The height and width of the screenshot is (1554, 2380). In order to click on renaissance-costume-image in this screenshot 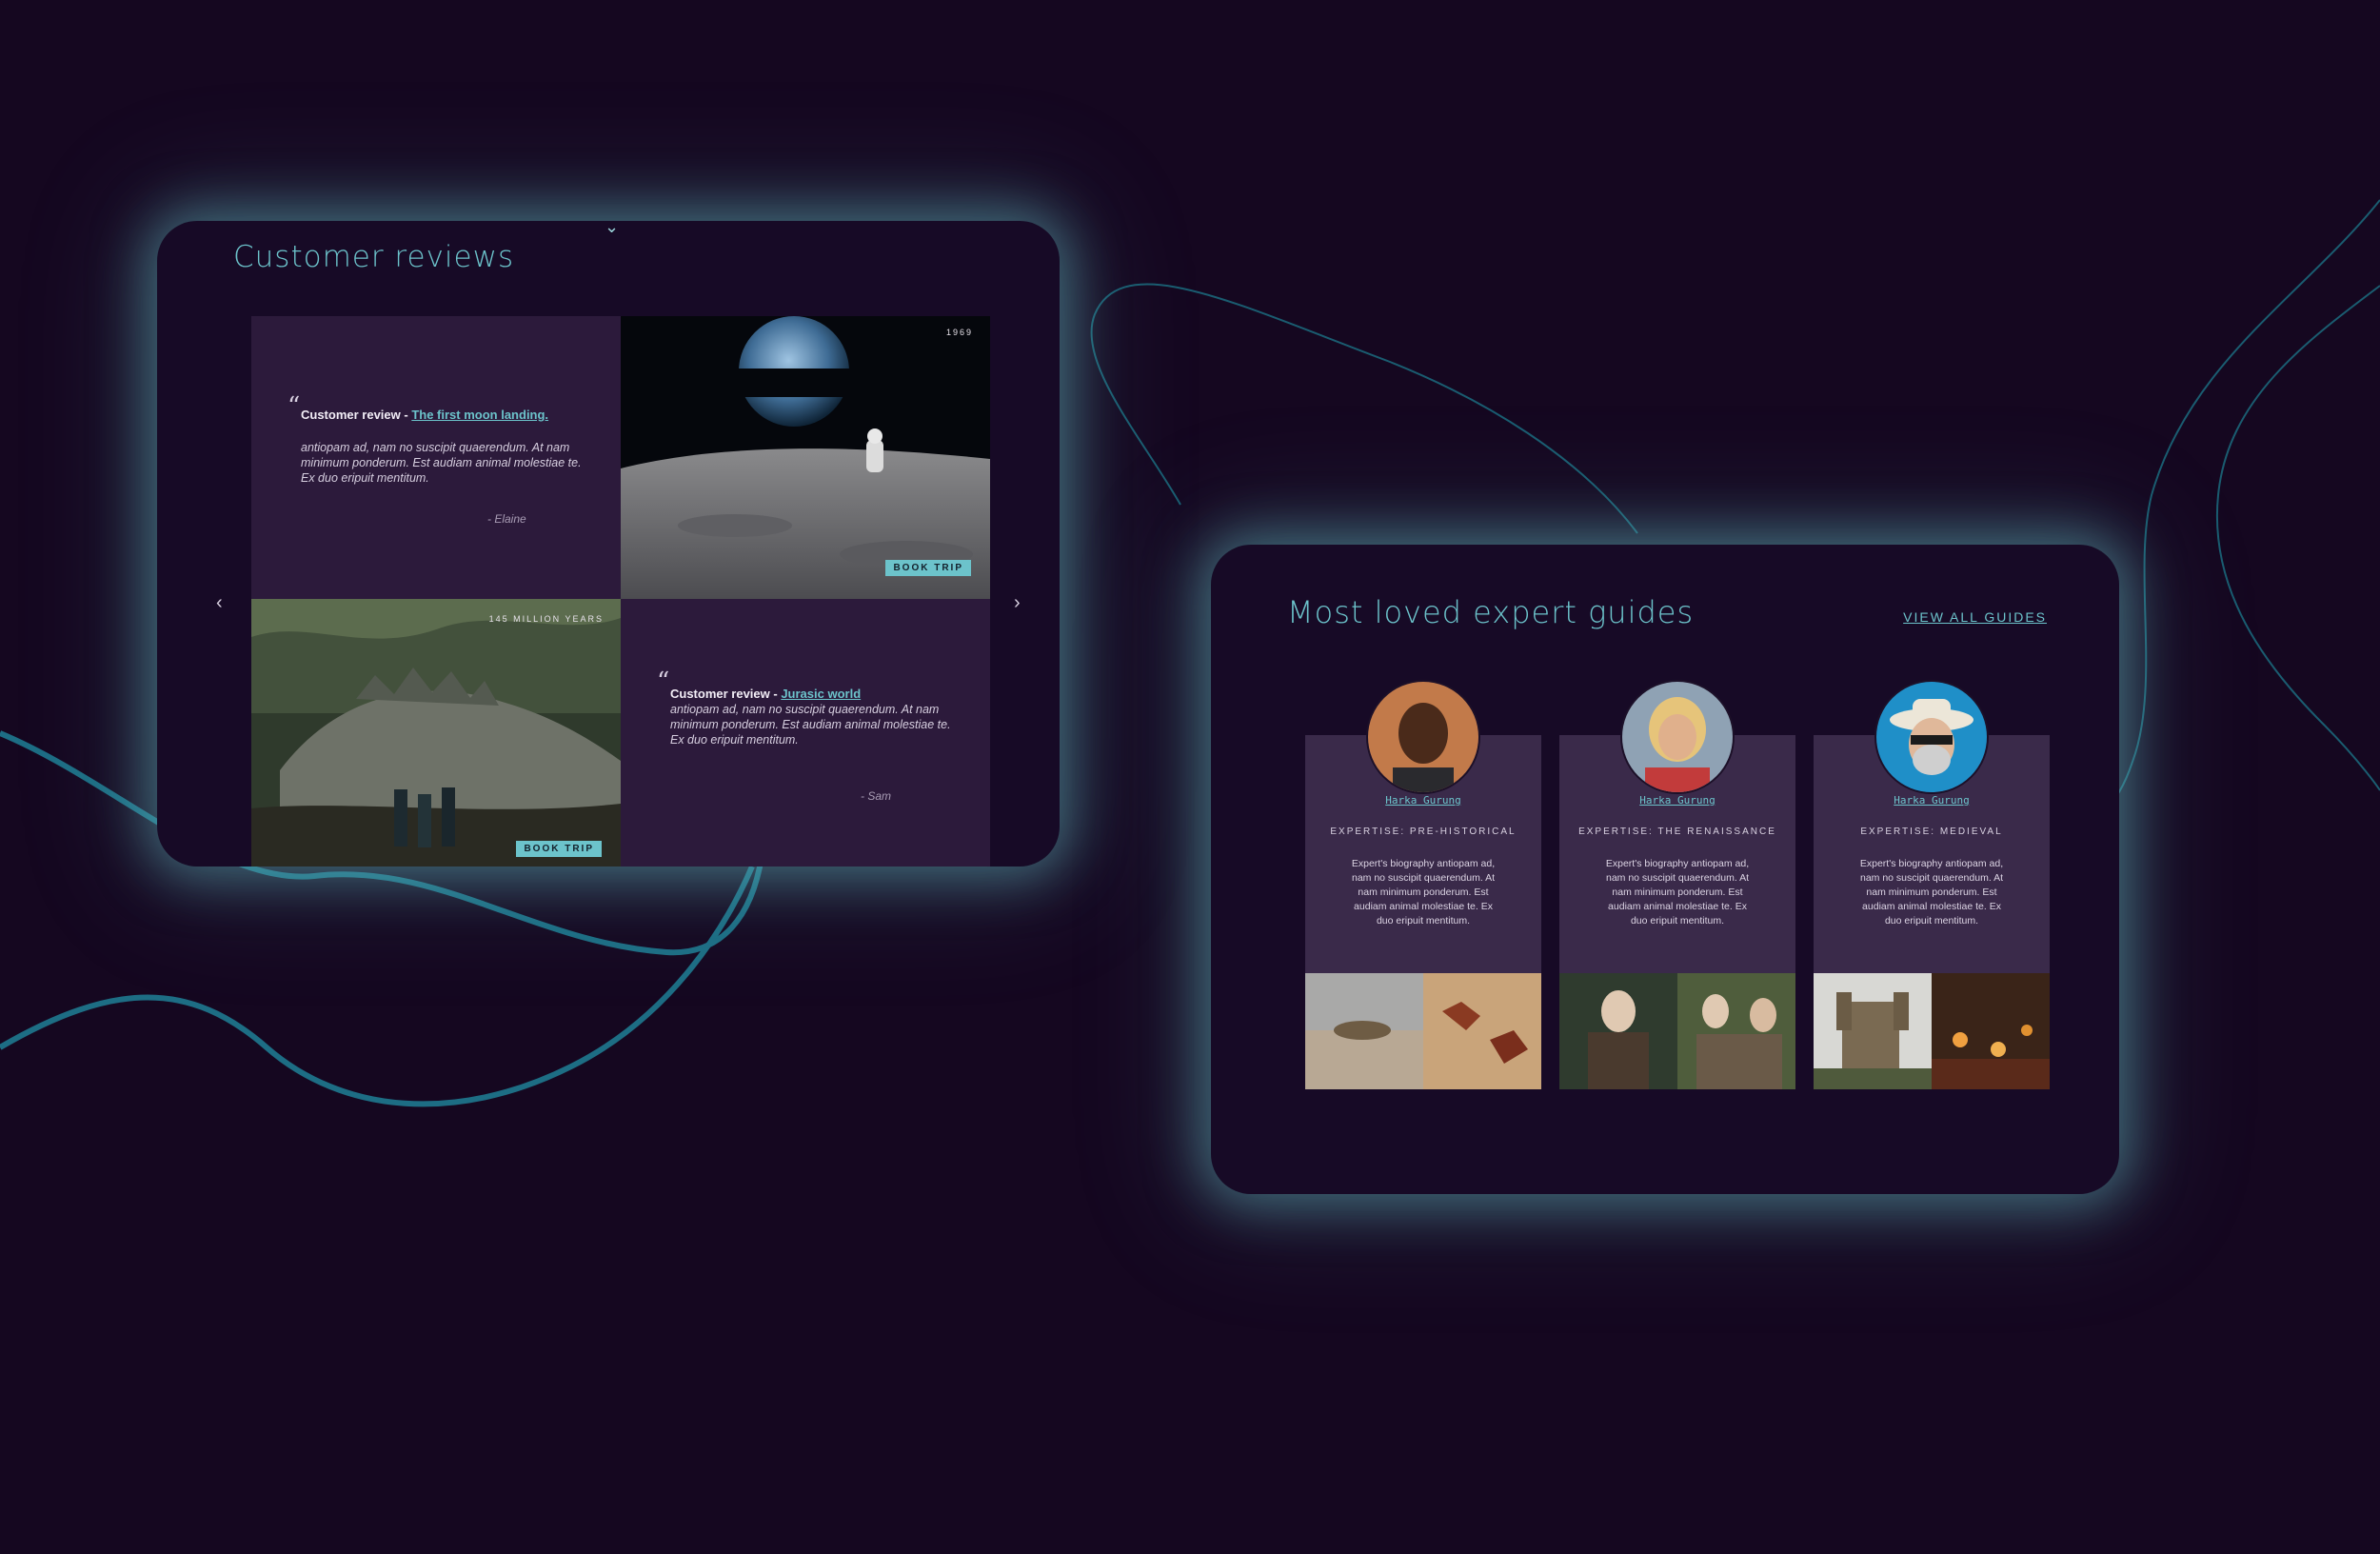, I will do `click(1736, 1031)`.